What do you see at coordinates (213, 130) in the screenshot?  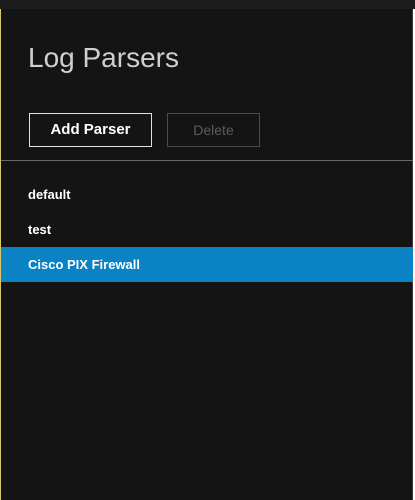 I see `delete-button: Delete` at bounding box center [213, 130].